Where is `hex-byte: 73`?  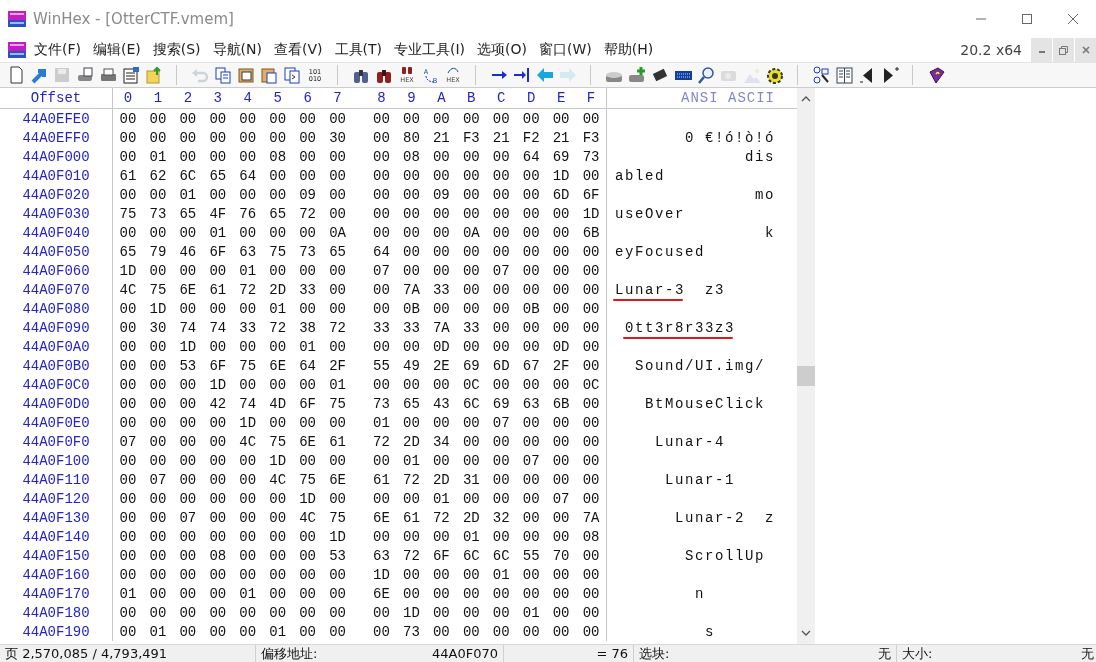 hex-byte: 73 is located at coordinates (591, 156).